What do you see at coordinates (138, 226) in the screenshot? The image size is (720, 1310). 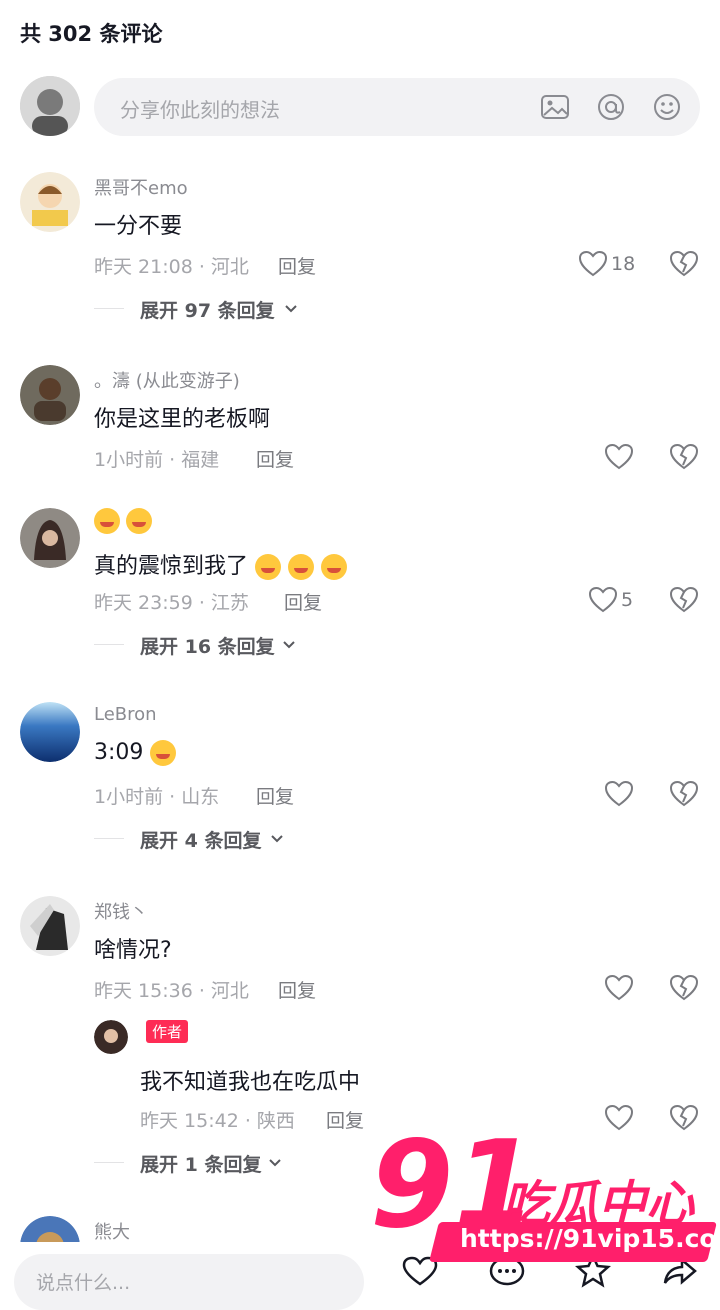 I see `comment-text: 一分不要` at bounding box center [138, 226].